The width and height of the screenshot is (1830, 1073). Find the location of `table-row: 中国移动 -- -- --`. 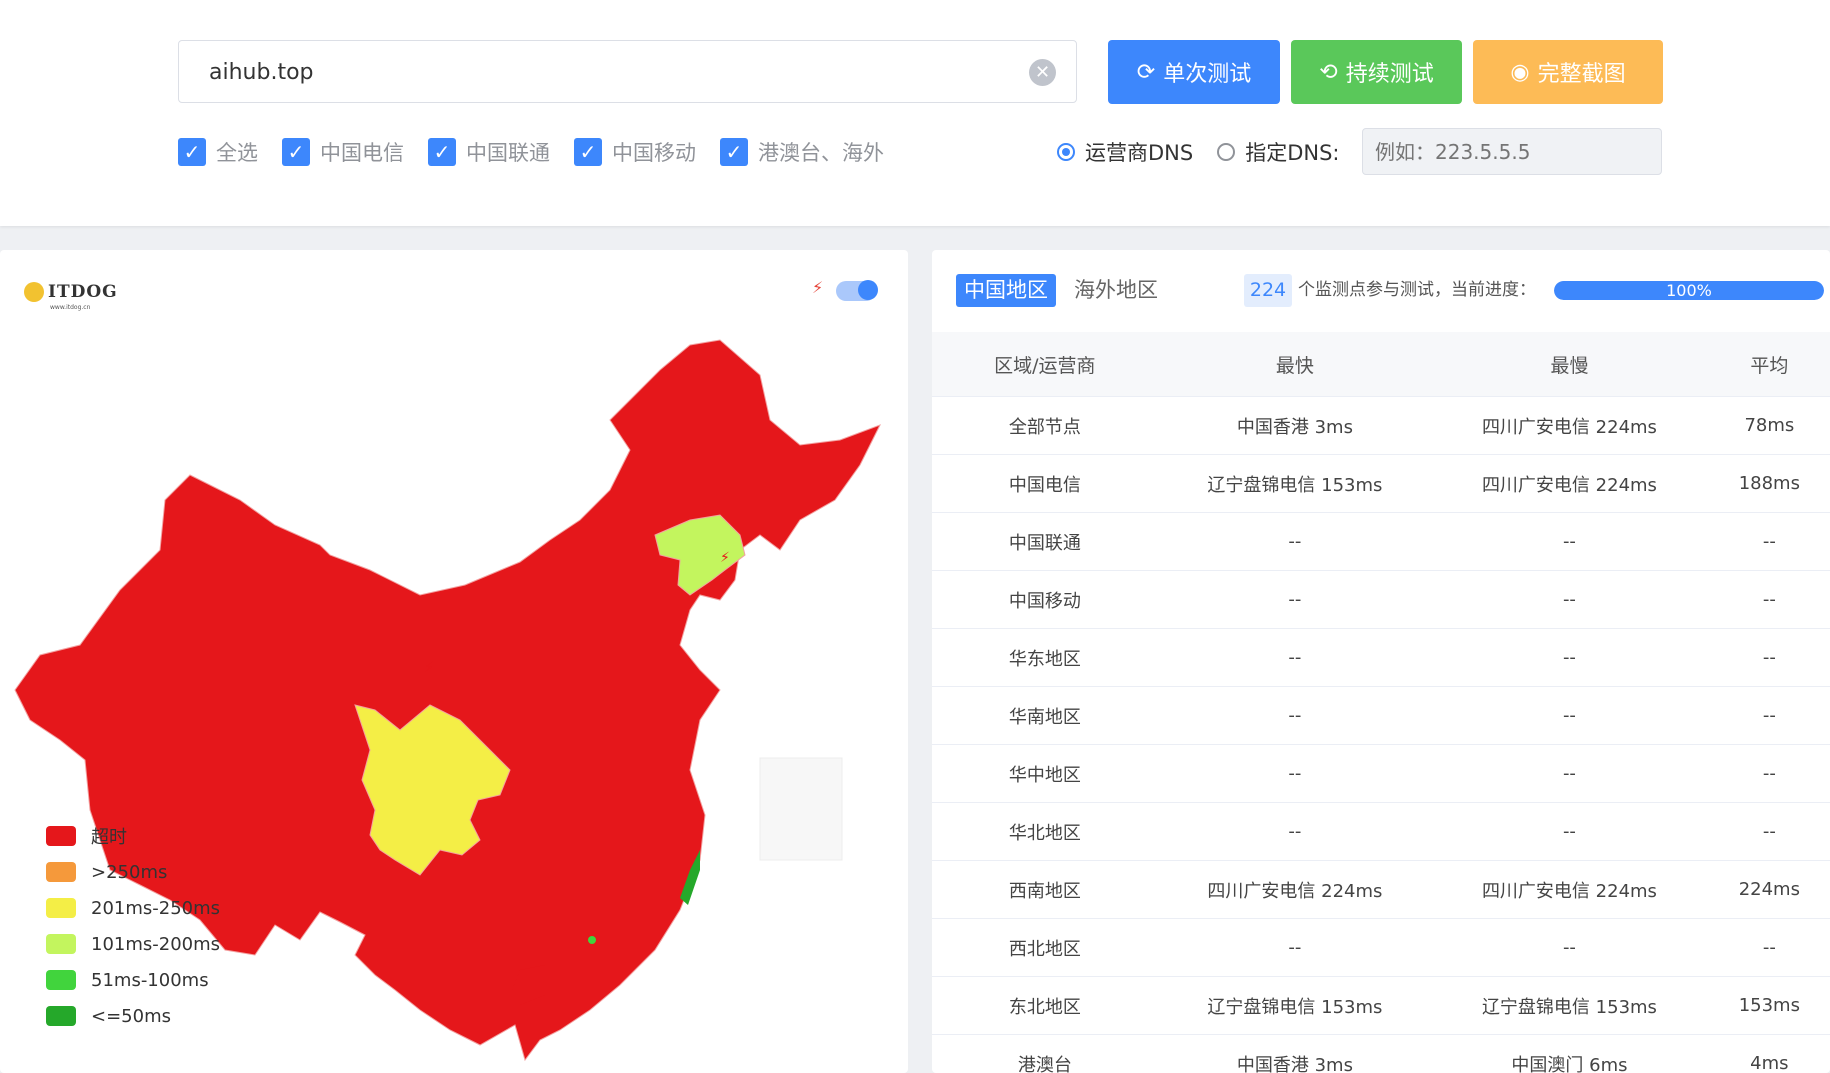

table-row: 中国移动 -- -- -- is located at coordinates (1381, 599).